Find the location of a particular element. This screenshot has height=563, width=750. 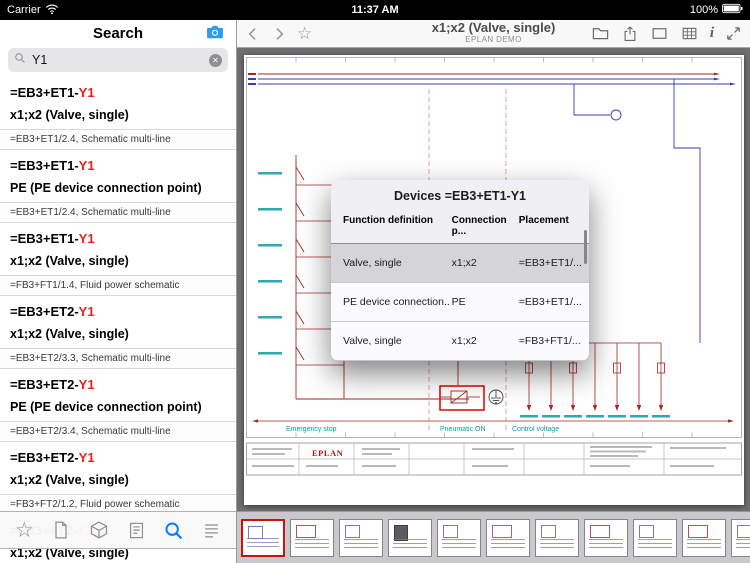

search-tab-icon is located at coordinates (173, 530).